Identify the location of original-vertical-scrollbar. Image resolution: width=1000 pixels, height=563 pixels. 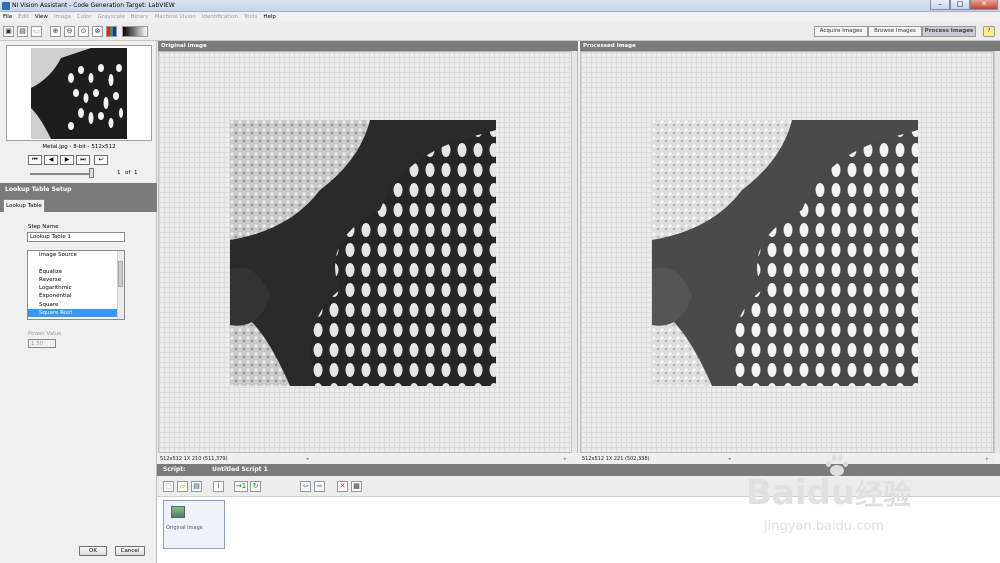
(574, 252).